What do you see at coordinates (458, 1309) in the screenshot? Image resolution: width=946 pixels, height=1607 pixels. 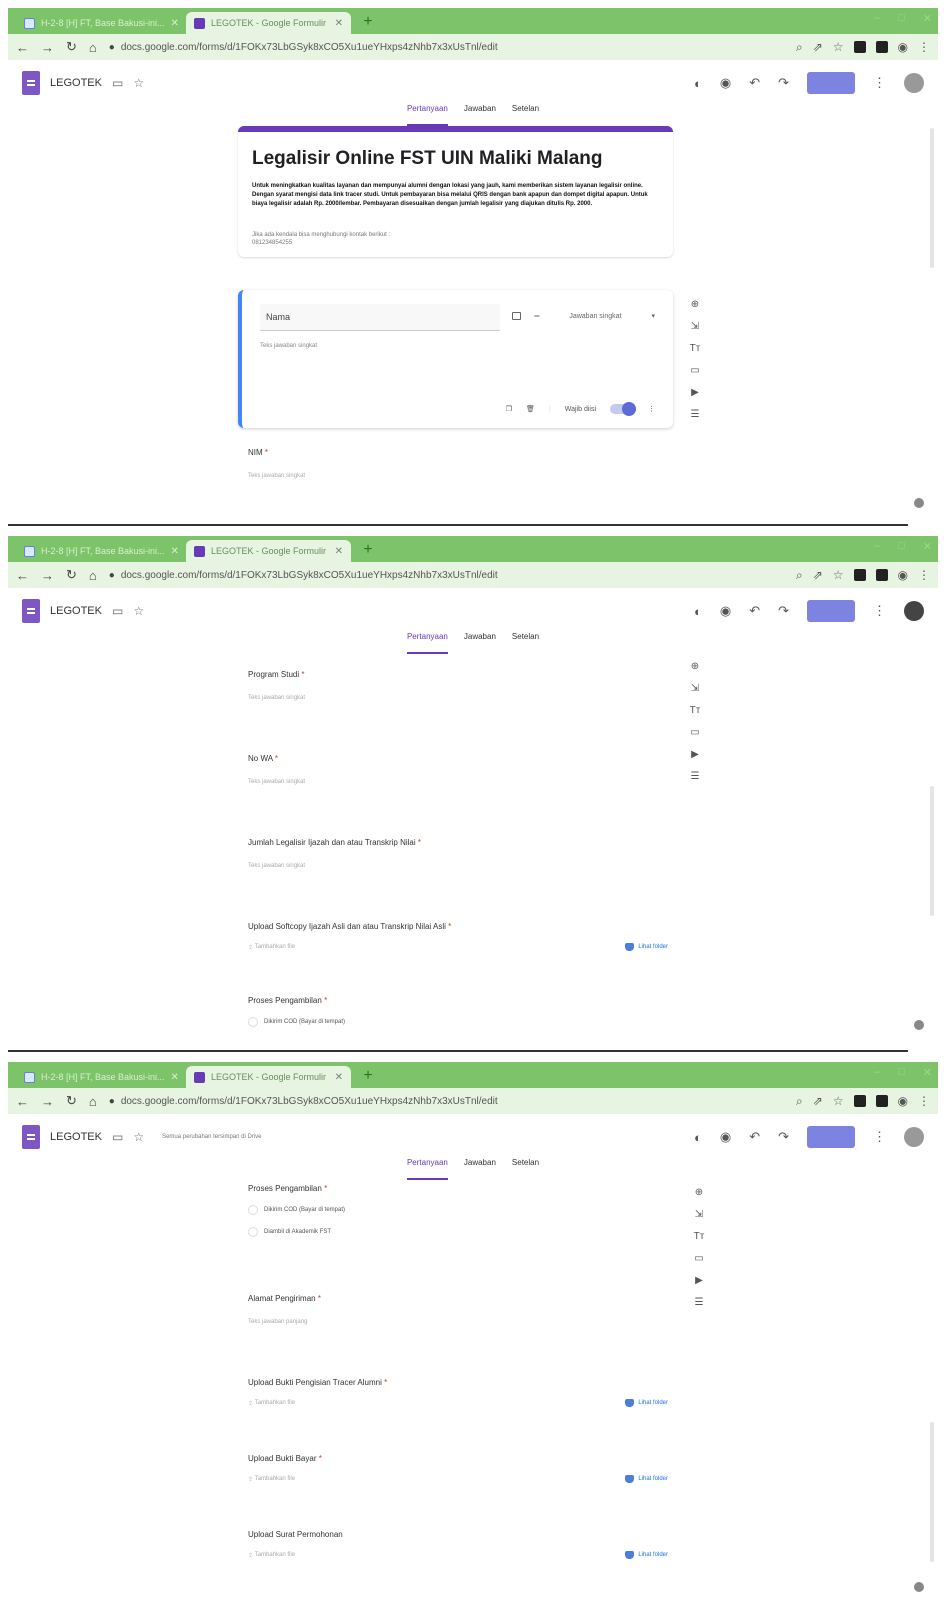 I see `question-alamat: Alamat Pengiriman * Teks jawaban panjang` at bounding box center [458, 1309].